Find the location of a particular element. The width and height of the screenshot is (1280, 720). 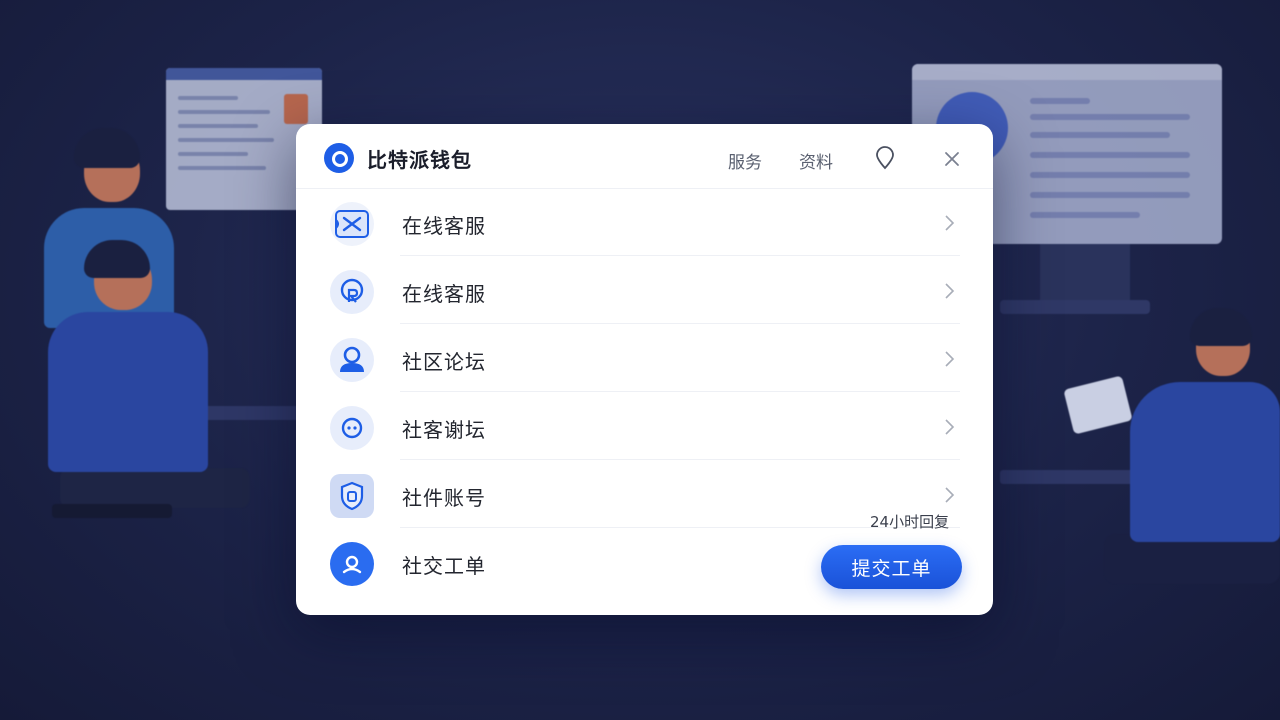

dialog-header: 比特派钱包 服务 资料 is located at coordinates (644, 156).